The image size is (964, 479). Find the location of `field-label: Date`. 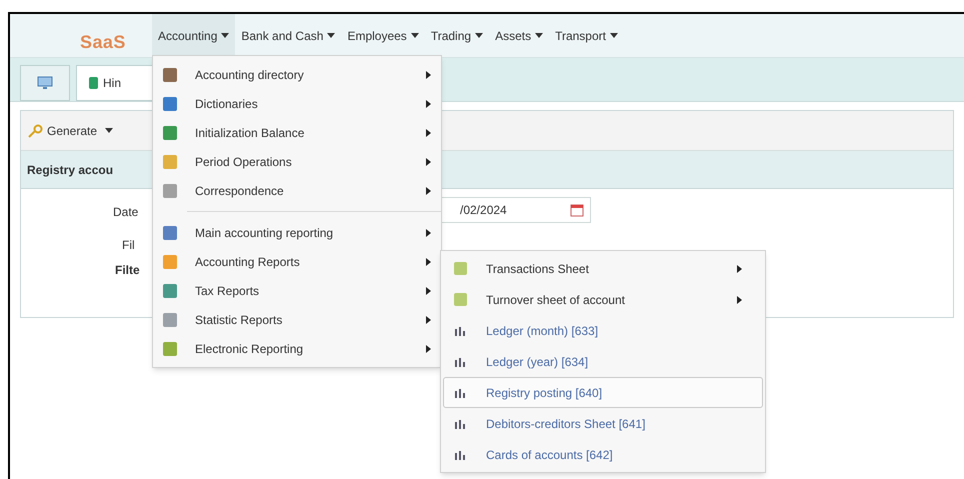

field-label: Date is located at coordinates (125, 212).